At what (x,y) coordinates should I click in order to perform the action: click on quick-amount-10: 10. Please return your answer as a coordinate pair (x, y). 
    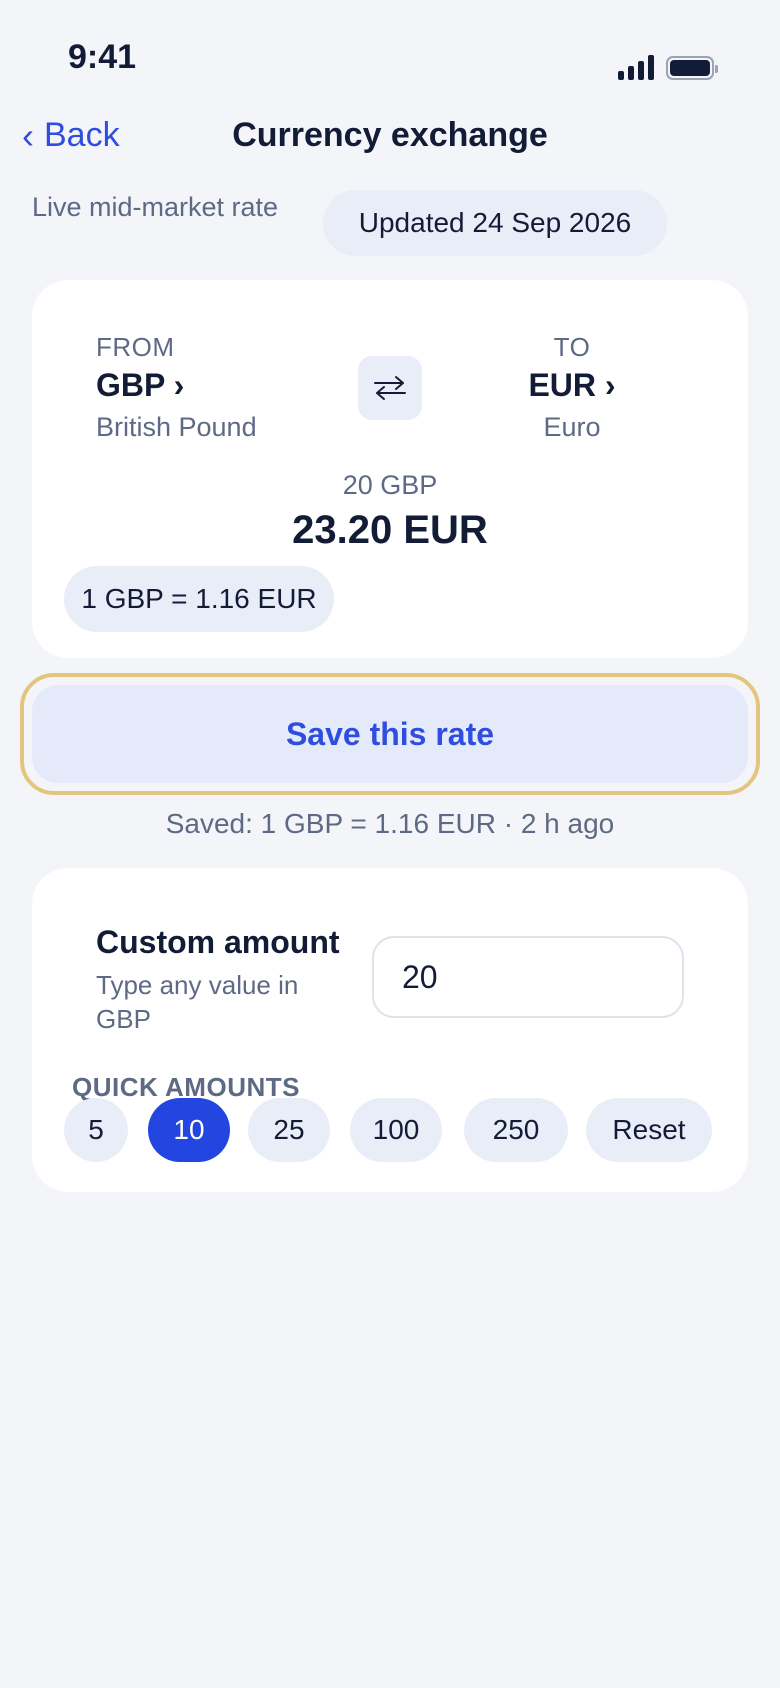
    Looking at the image, I should click on (189, 1130).